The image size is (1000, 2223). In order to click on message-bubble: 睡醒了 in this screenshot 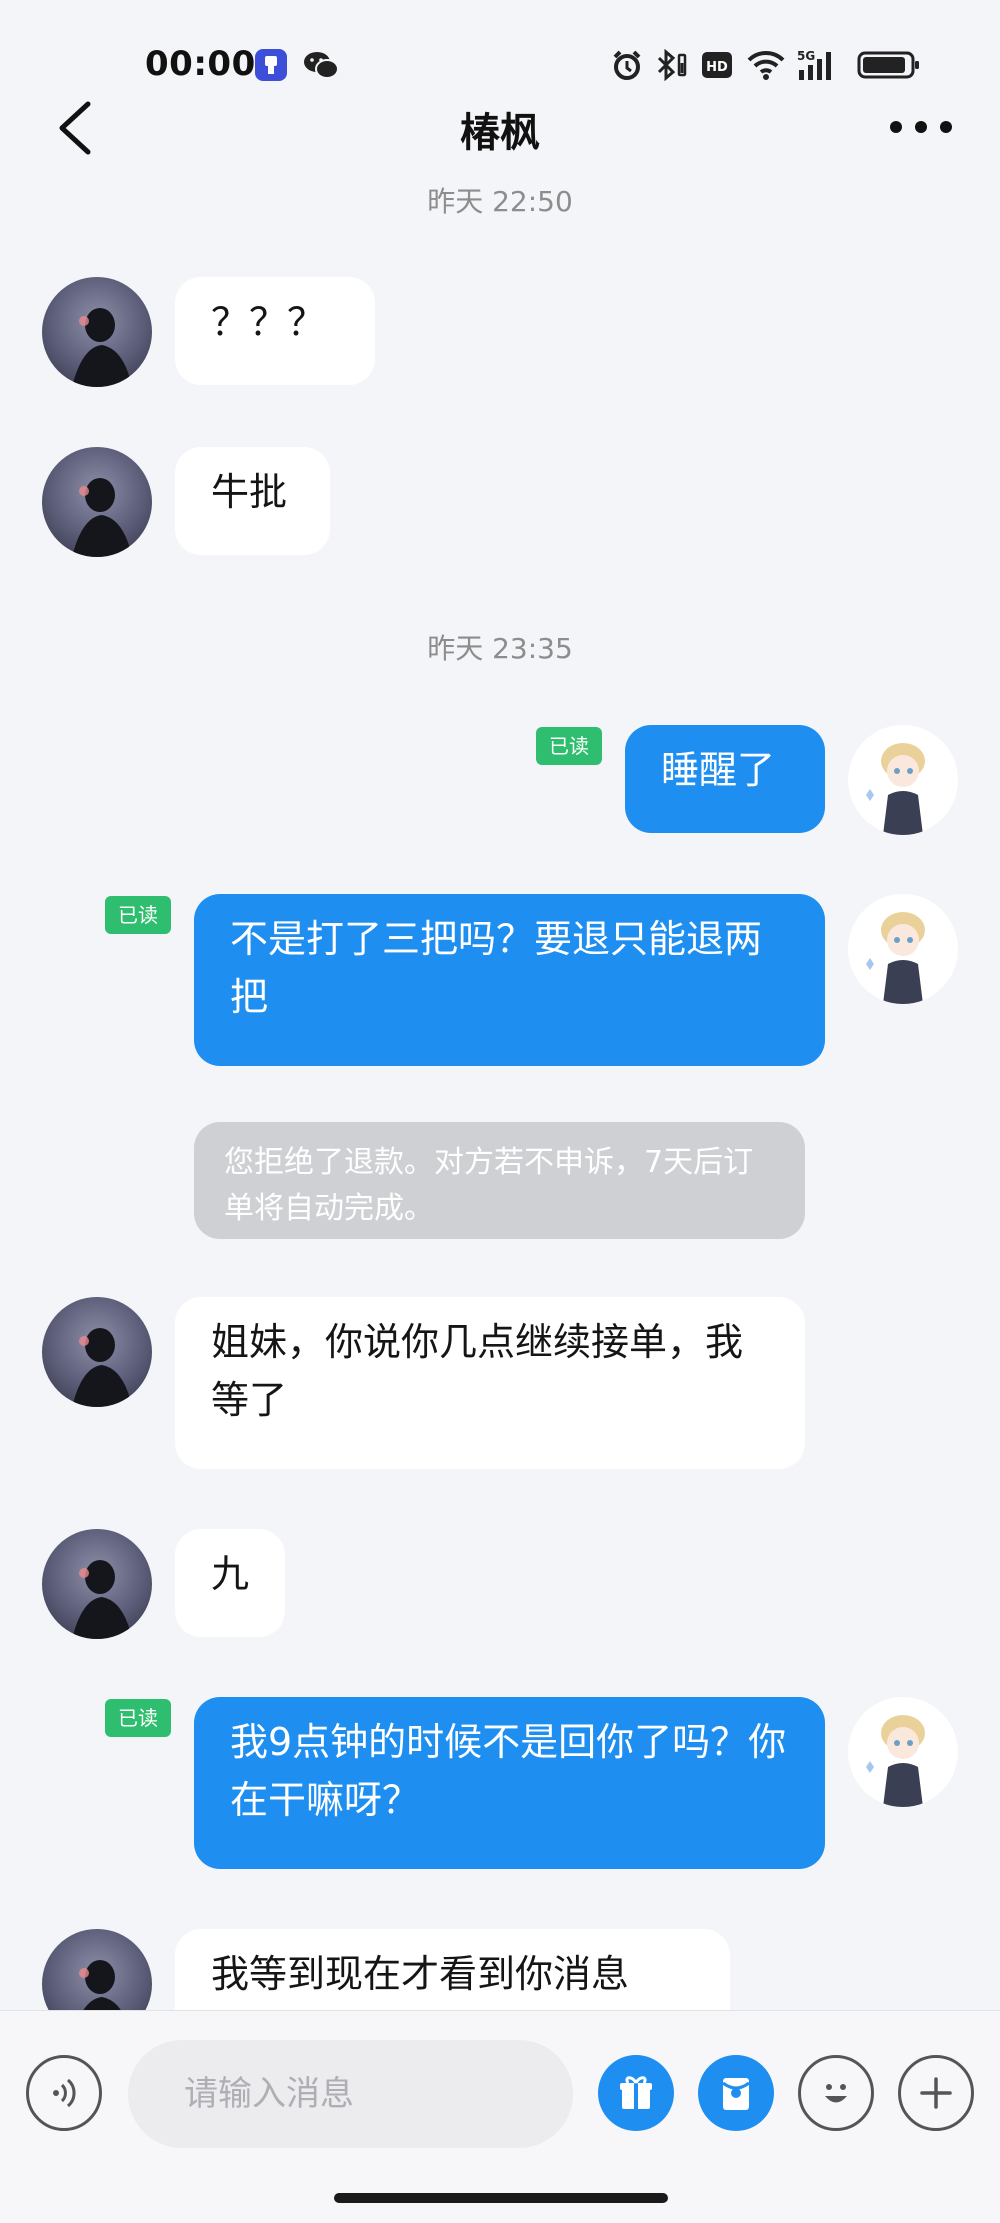, I will do `click(725, 779)`.